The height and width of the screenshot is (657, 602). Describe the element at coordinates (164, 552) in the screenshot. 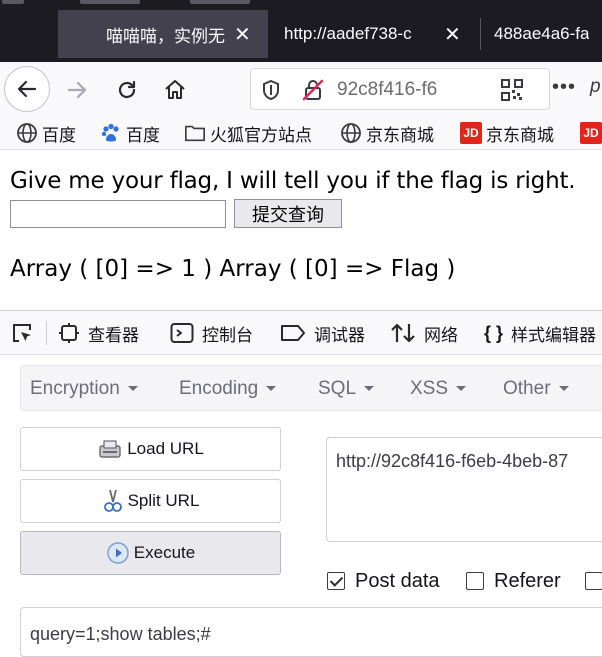

I see `button-label: Execute` at that location.